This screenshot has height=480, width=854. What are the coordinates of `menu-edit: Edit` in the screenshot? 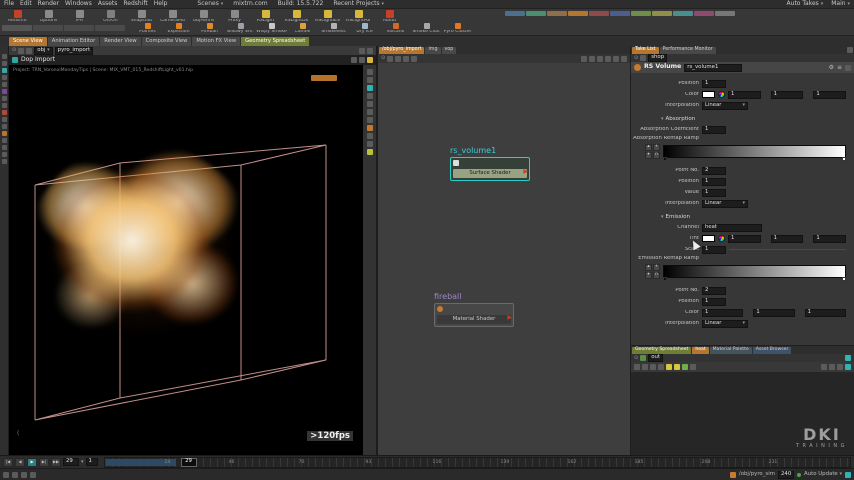 It's located at (26, 4).